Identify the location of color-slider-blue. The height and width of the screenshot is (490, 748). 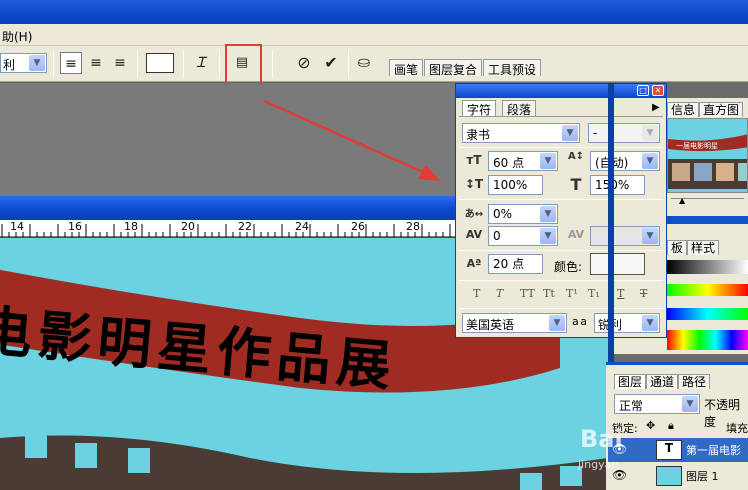
(707, 314).